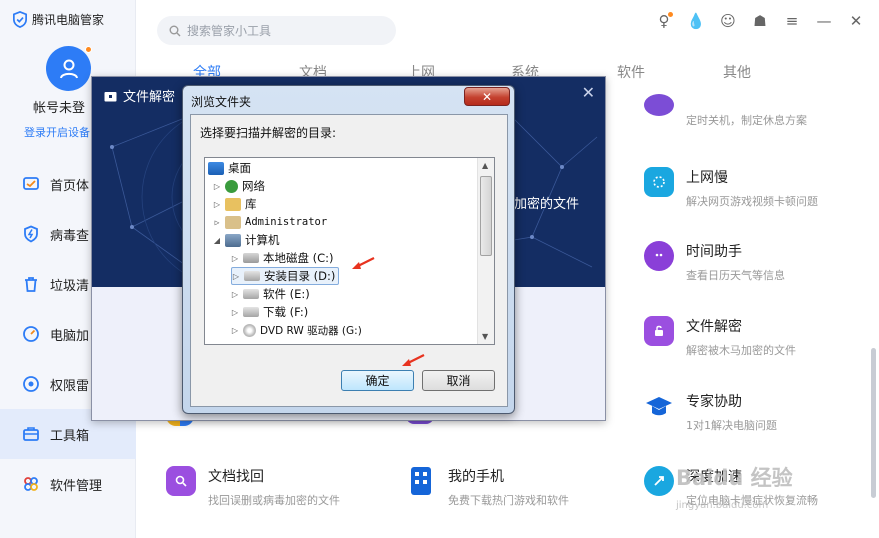  I want to click on tree-item-admin: ▷ Administrator, so click(270, 222).